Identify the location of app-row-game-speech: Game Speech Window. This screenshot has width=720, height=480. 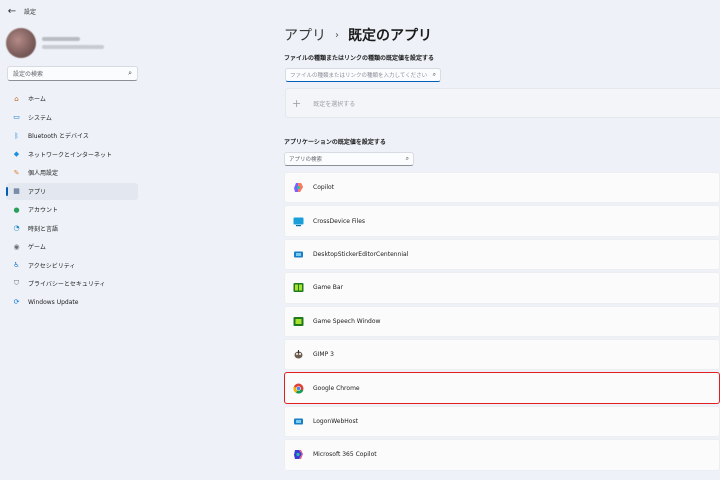
(502, 321).